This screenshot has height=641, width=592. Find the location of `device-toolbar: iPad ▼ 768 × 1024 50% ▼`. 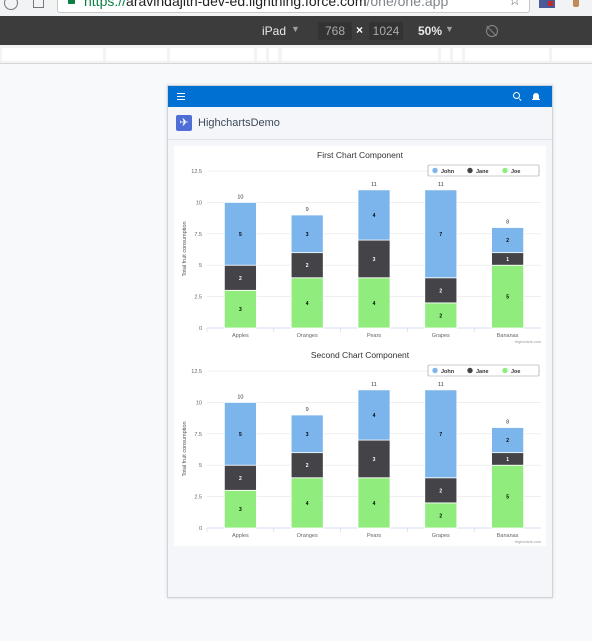

device-toolbar: iPad ▼ 768 × 1024 50% ▼ is located at coordinates (296, 30).